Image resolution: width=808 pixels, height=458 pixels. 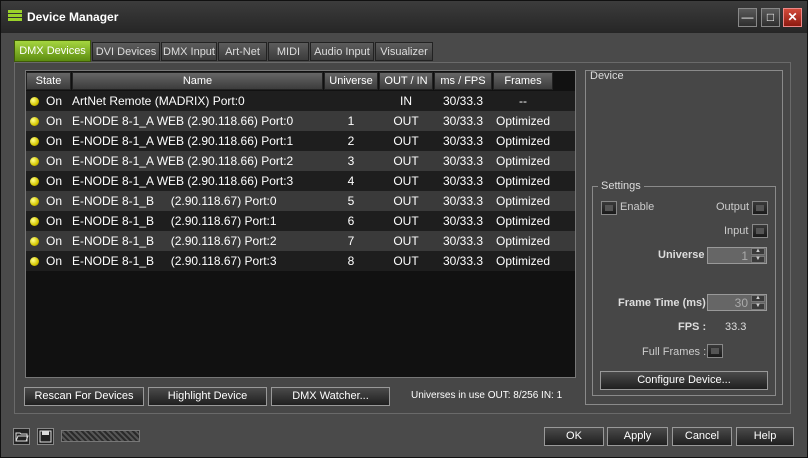 I want to click on open-folder-icon, so click(x=21, y=436).